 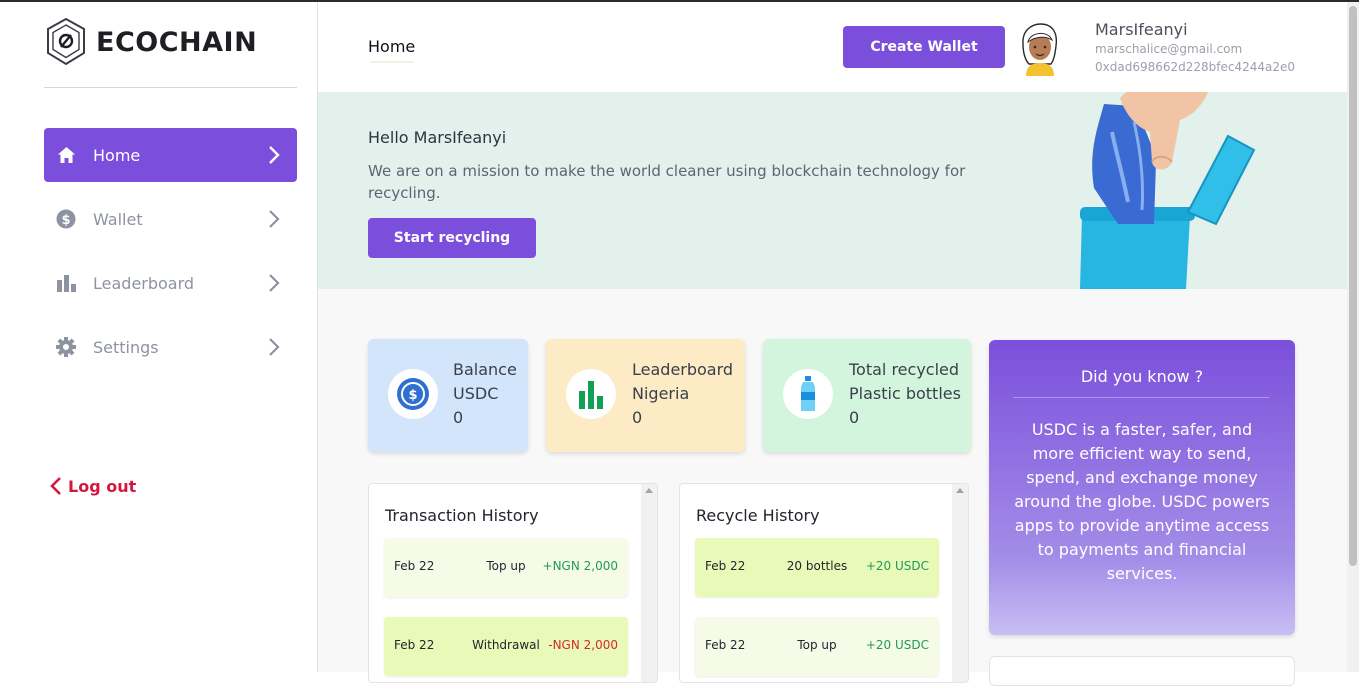 I want to click on page-scrollbar, so click(x=1353, y=337).